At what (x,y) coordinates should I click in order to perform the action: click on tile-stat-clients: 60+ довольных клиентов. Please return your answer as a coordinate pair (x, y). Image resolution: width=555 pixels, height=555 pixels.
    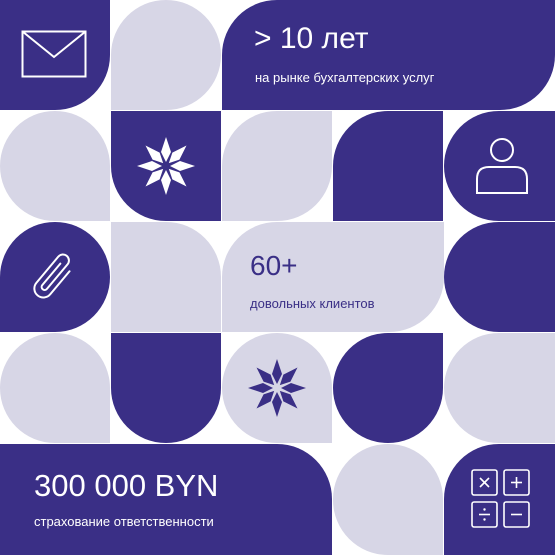
    Looking at the image, I should click on (333, 277).